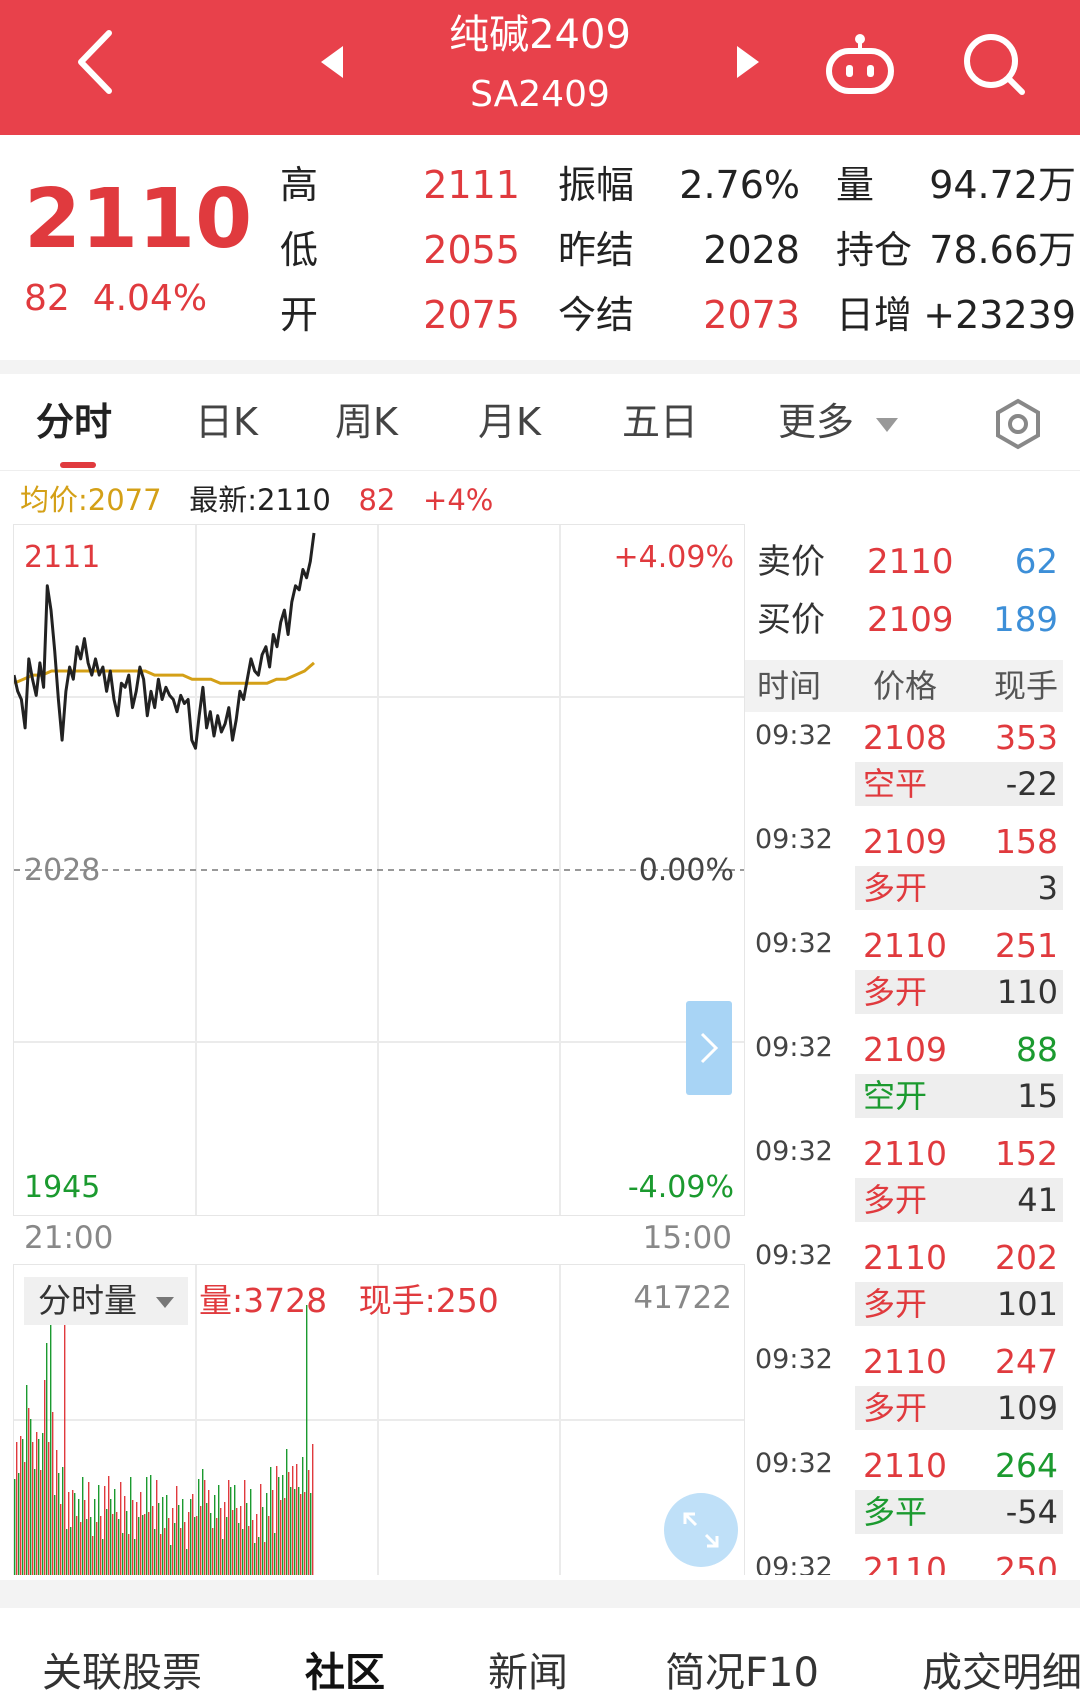 This screenshot has width=1080, height=1698. I want to click on tab-weekly-k: 周K, so click(366, 422).